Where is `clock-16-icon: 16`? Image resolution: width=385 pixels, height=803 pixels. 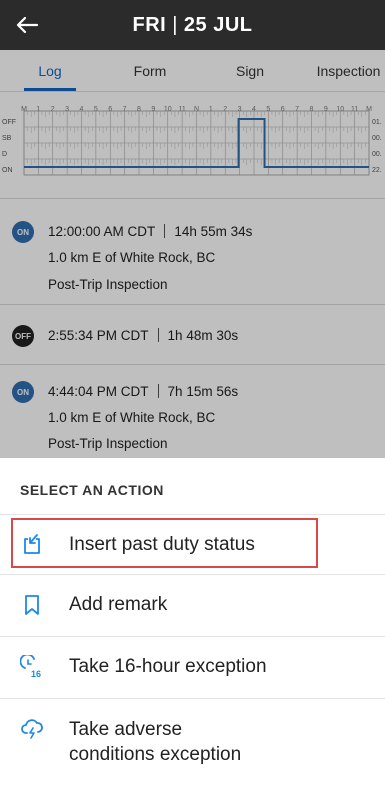
clock-16-icon: 16 is located at coordinates (30, 667).